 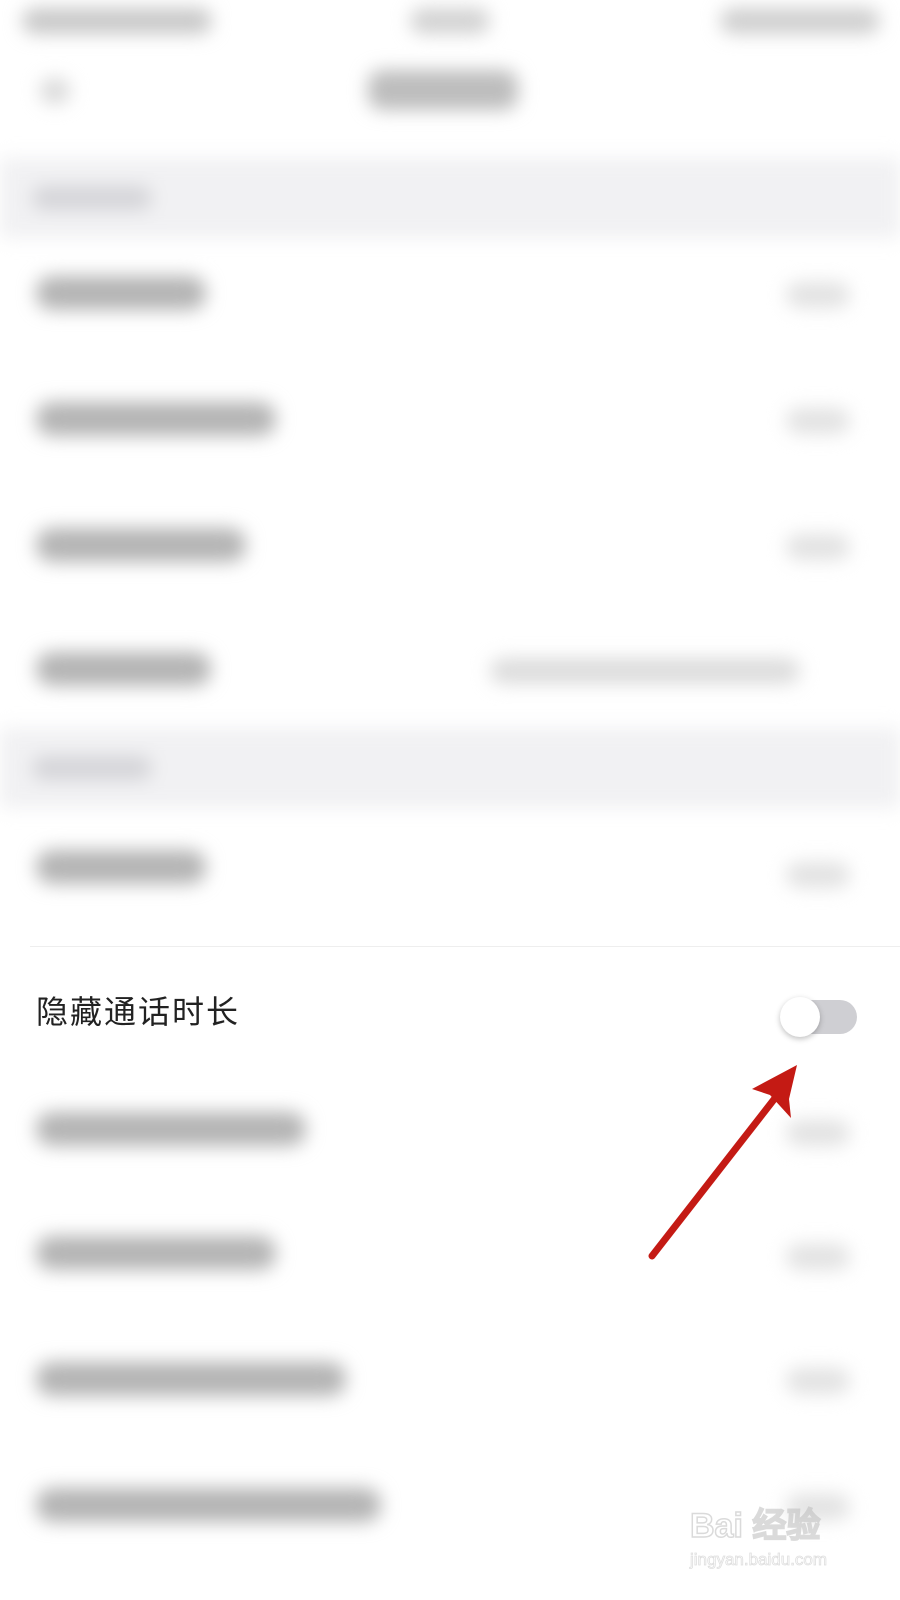 What do you see at coordinates (443, 90) in the screenshot?
I see `page-title-blurred` at bounding box center [443, 90].